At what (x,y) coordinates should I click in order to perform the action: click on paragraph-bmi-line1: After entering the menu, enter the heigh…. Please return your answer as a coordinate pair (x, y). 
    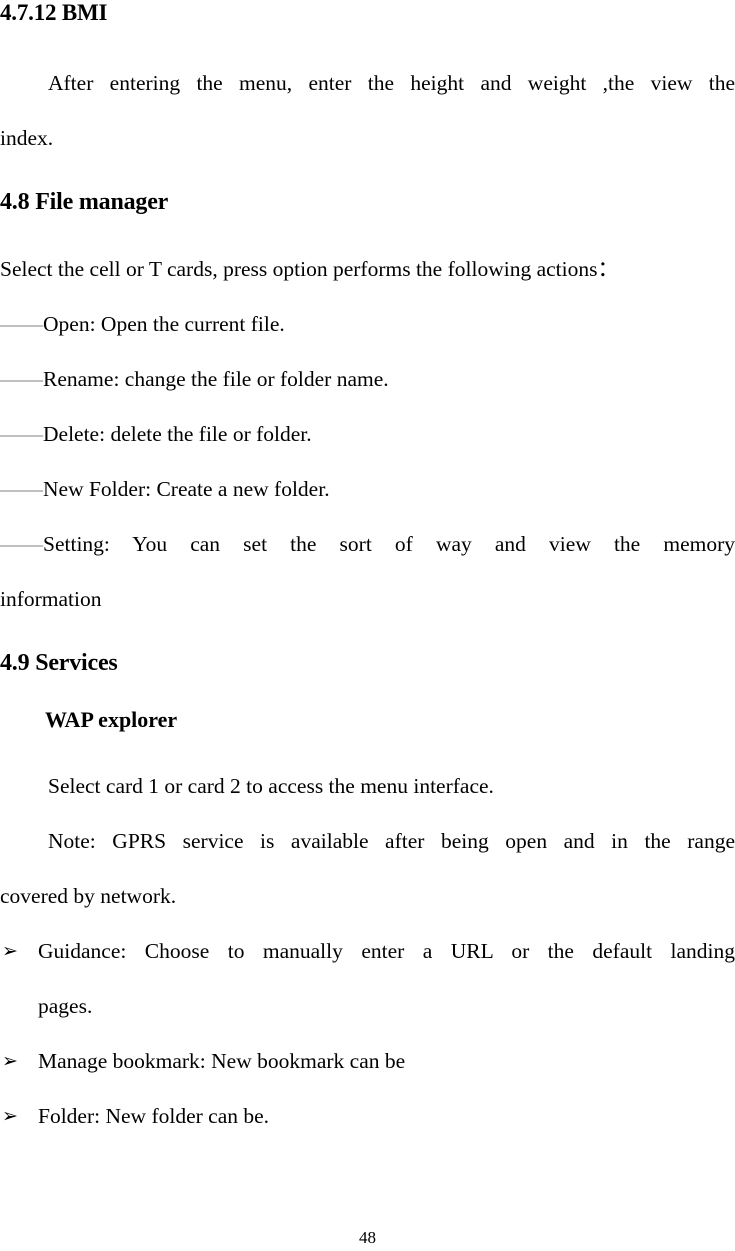
    Looking at the image, I should click on (391, 83).